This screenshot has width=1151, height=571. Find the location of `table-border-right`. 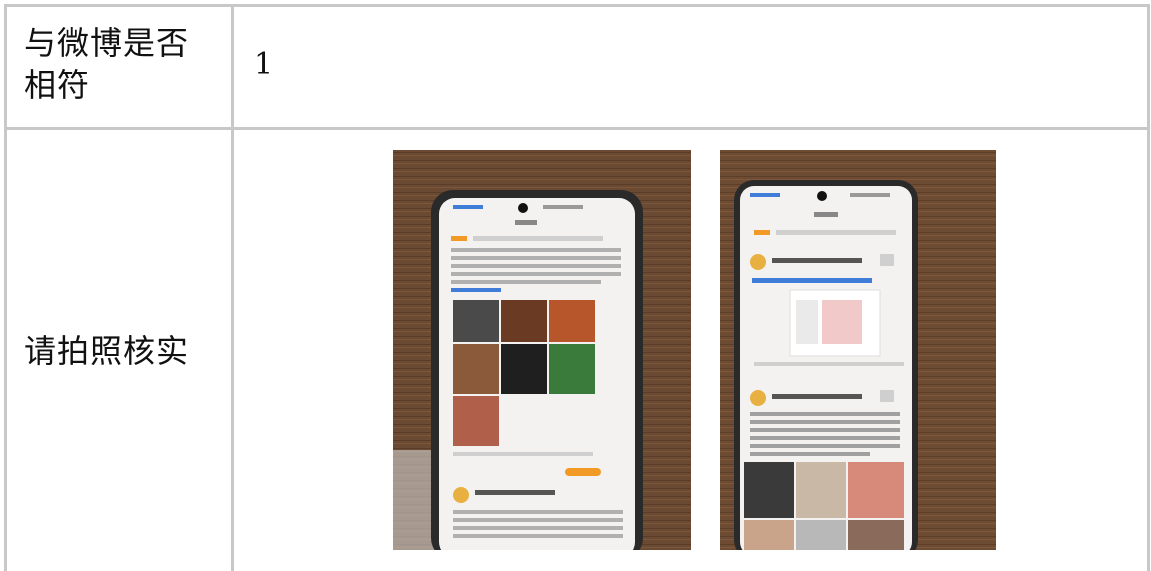

table-border-right is located at coordinates (1148, 287).